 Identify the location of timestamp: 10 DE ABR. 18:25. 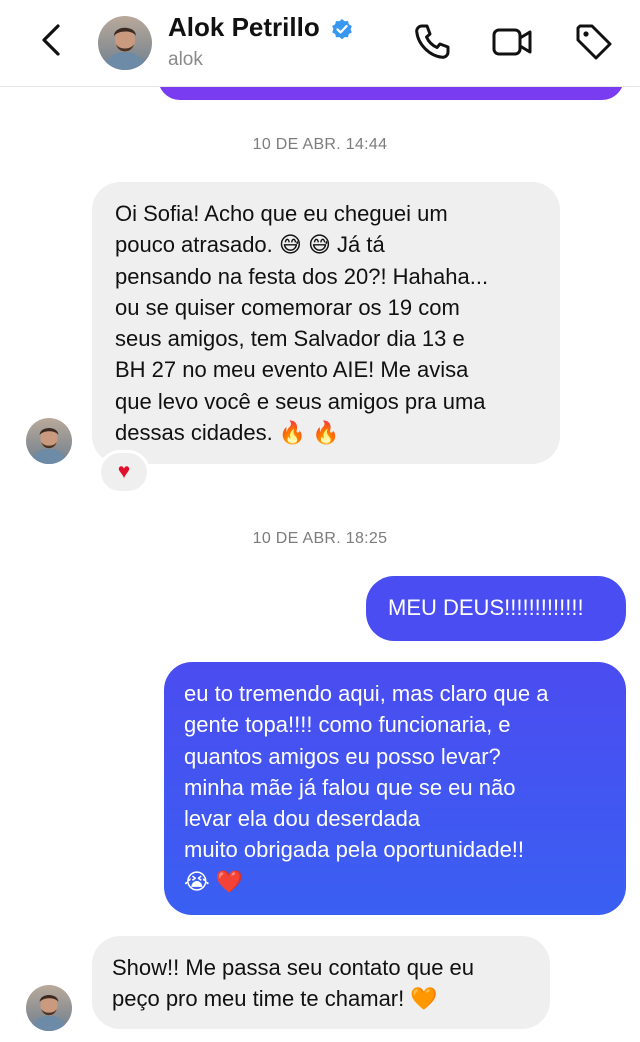
(320, 538).